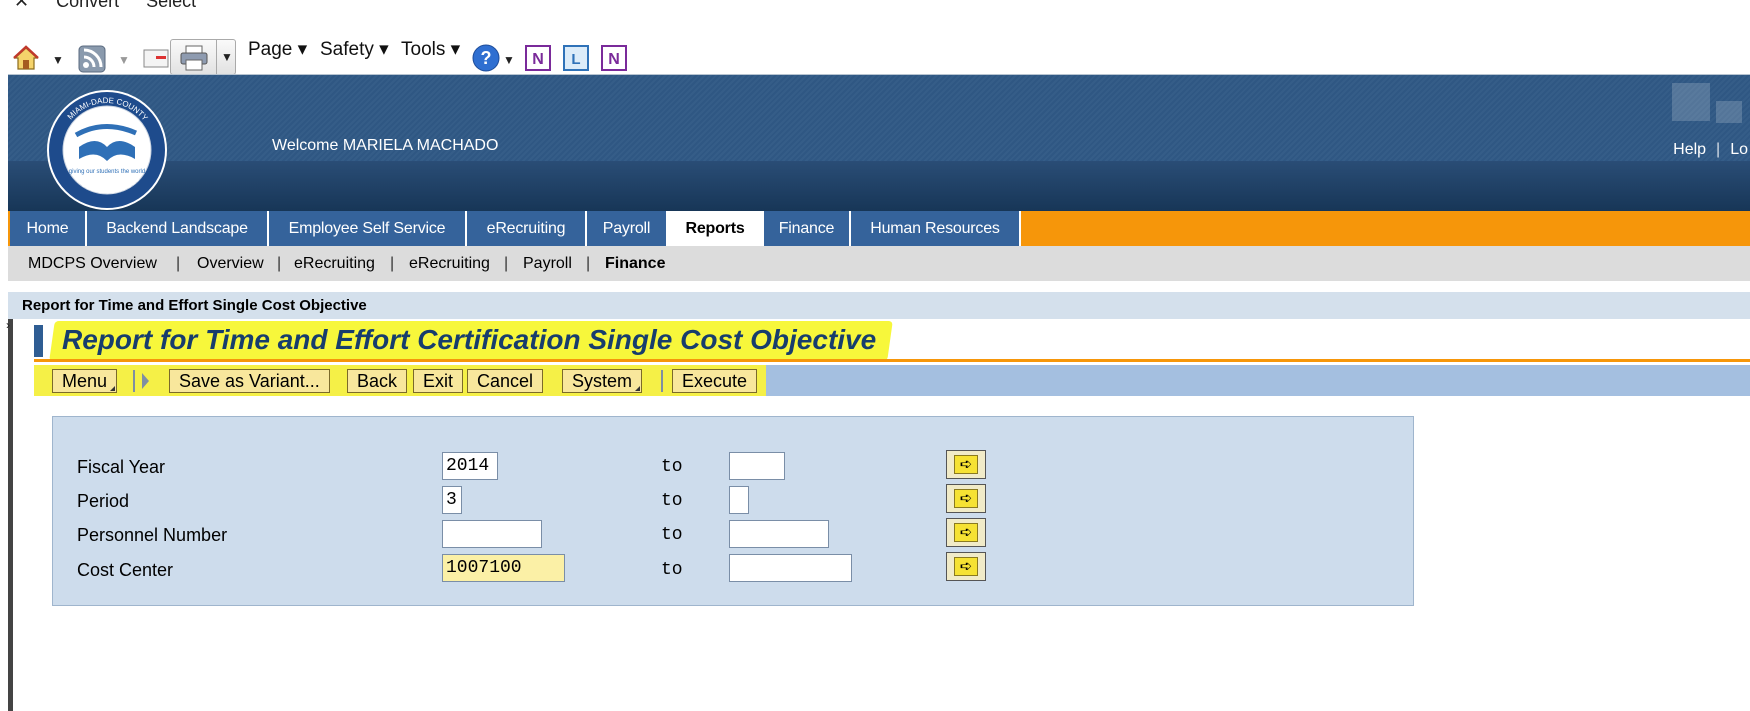 The image size is (1750, 711). I want to click on tab-backend-landscape: Backend Landscape, so click(178, 228).